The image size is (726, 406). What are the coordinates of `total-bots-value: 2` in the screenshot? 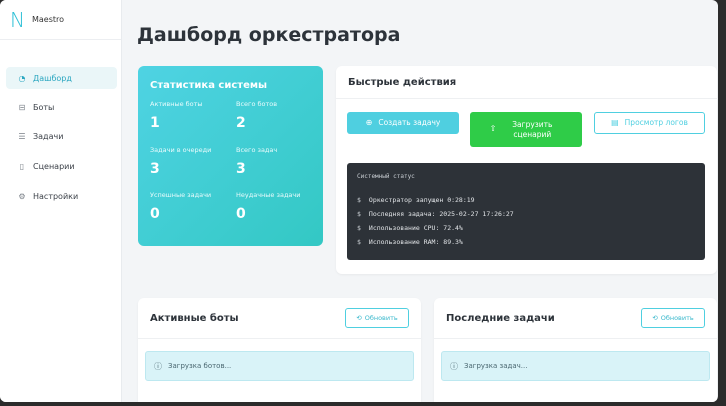 It's located at (241, 123).